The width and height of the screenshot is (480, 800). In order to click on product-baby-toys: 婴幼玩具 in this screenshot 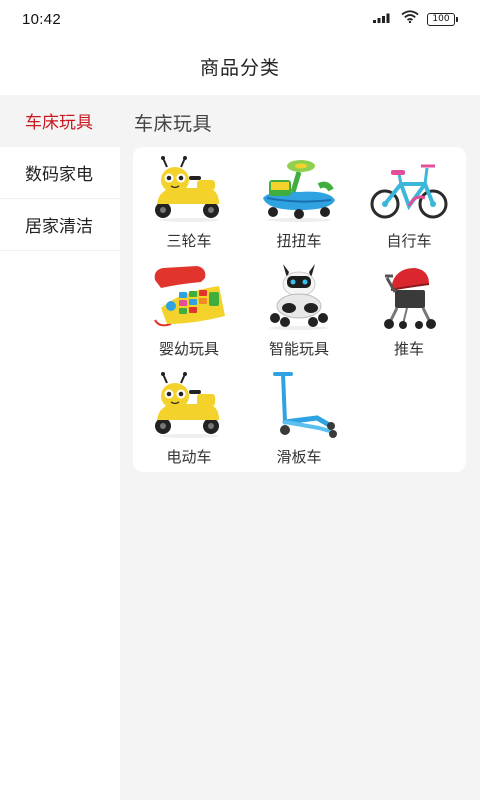, I will do `click(189, 312)`.